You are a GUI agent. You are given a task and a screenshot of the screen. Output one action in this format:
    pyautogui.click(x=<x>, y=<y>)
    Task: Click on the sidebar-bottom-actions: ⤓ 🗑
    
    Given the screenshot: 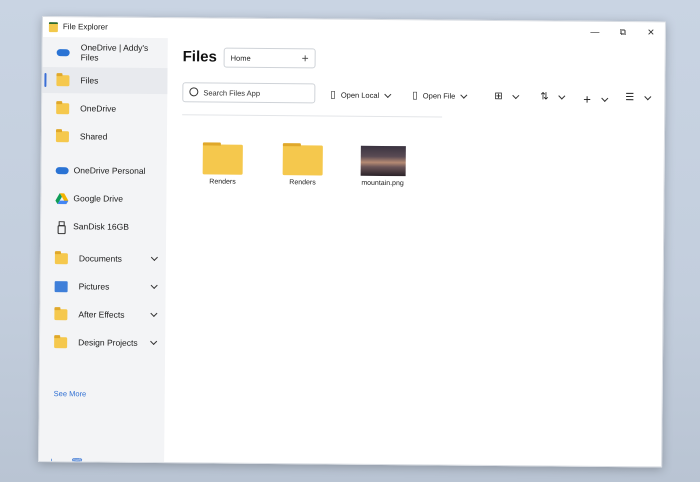 What is the action you would take?
    pyautogui.click(x=66, y=462)
    